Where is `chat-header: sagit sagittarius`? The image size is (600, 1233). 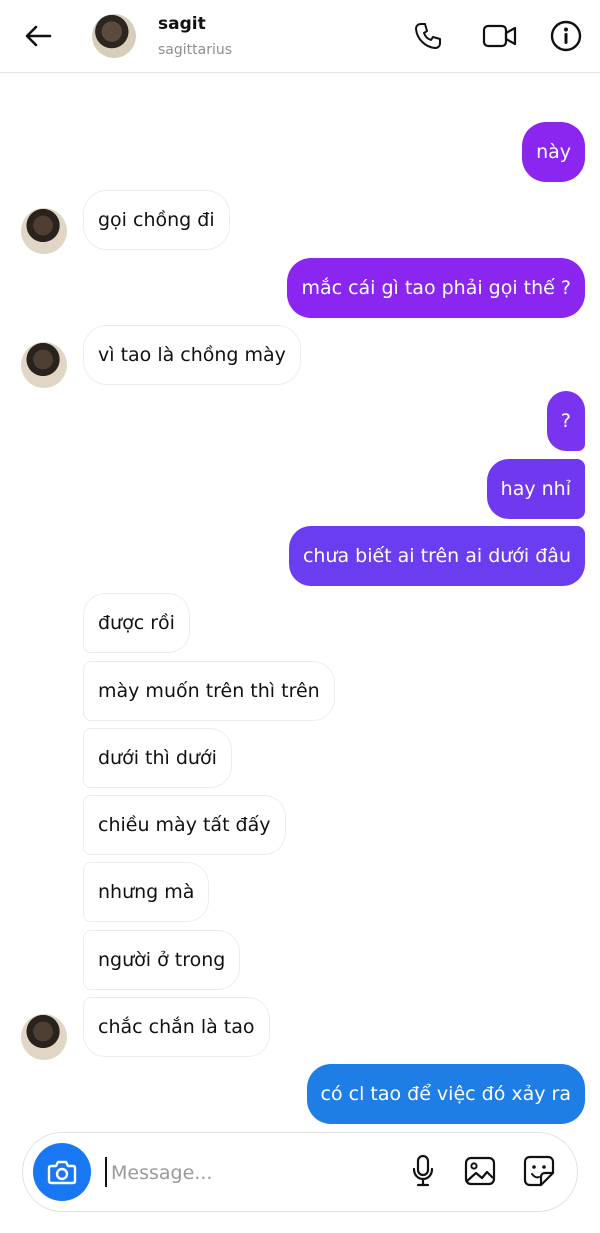 chat-header: sagit sagittarius is located at coordinates (300, 36).